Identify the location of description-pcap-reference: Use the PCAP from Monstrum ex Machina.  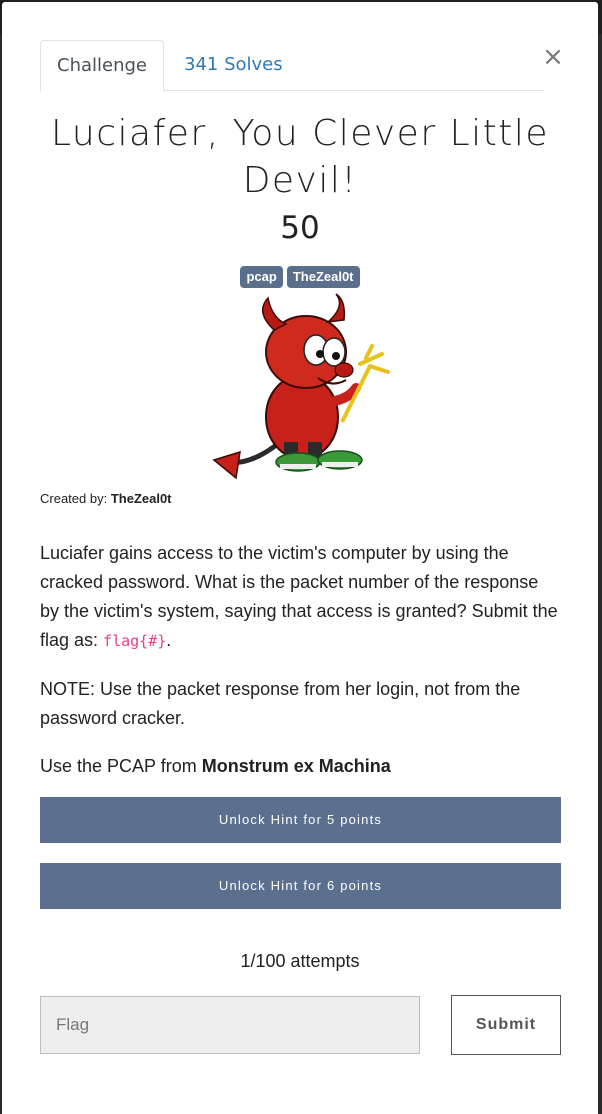
(301, 766).